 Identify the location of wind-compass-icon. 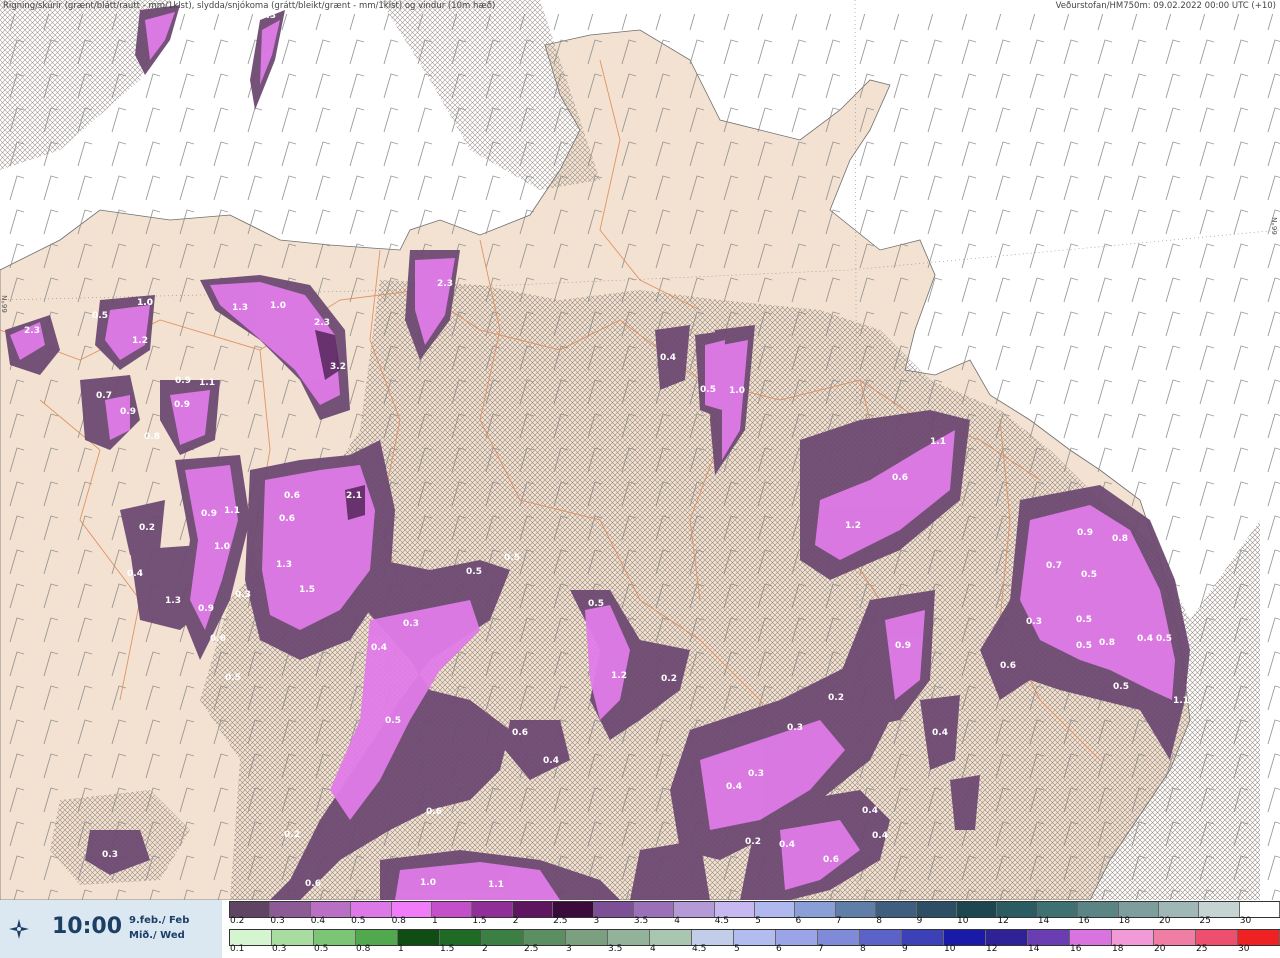
(19, 929).